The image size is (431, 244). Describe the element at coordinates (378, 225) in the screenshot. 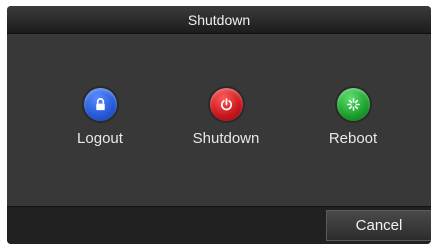

I see `cancel-button: Cancel` at that location.